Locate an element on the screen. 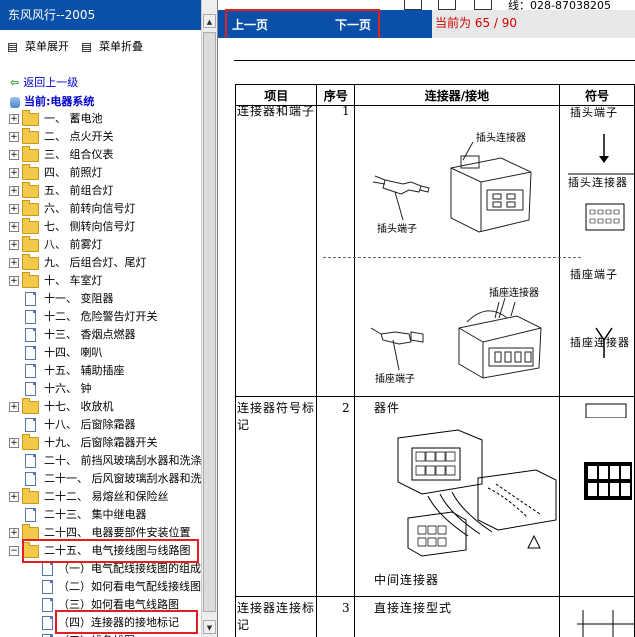 The height and width of the screenshot is (637, 635). tree-item: + 十九、 后窗除霜器开关 is located at coordinates (100, 443).